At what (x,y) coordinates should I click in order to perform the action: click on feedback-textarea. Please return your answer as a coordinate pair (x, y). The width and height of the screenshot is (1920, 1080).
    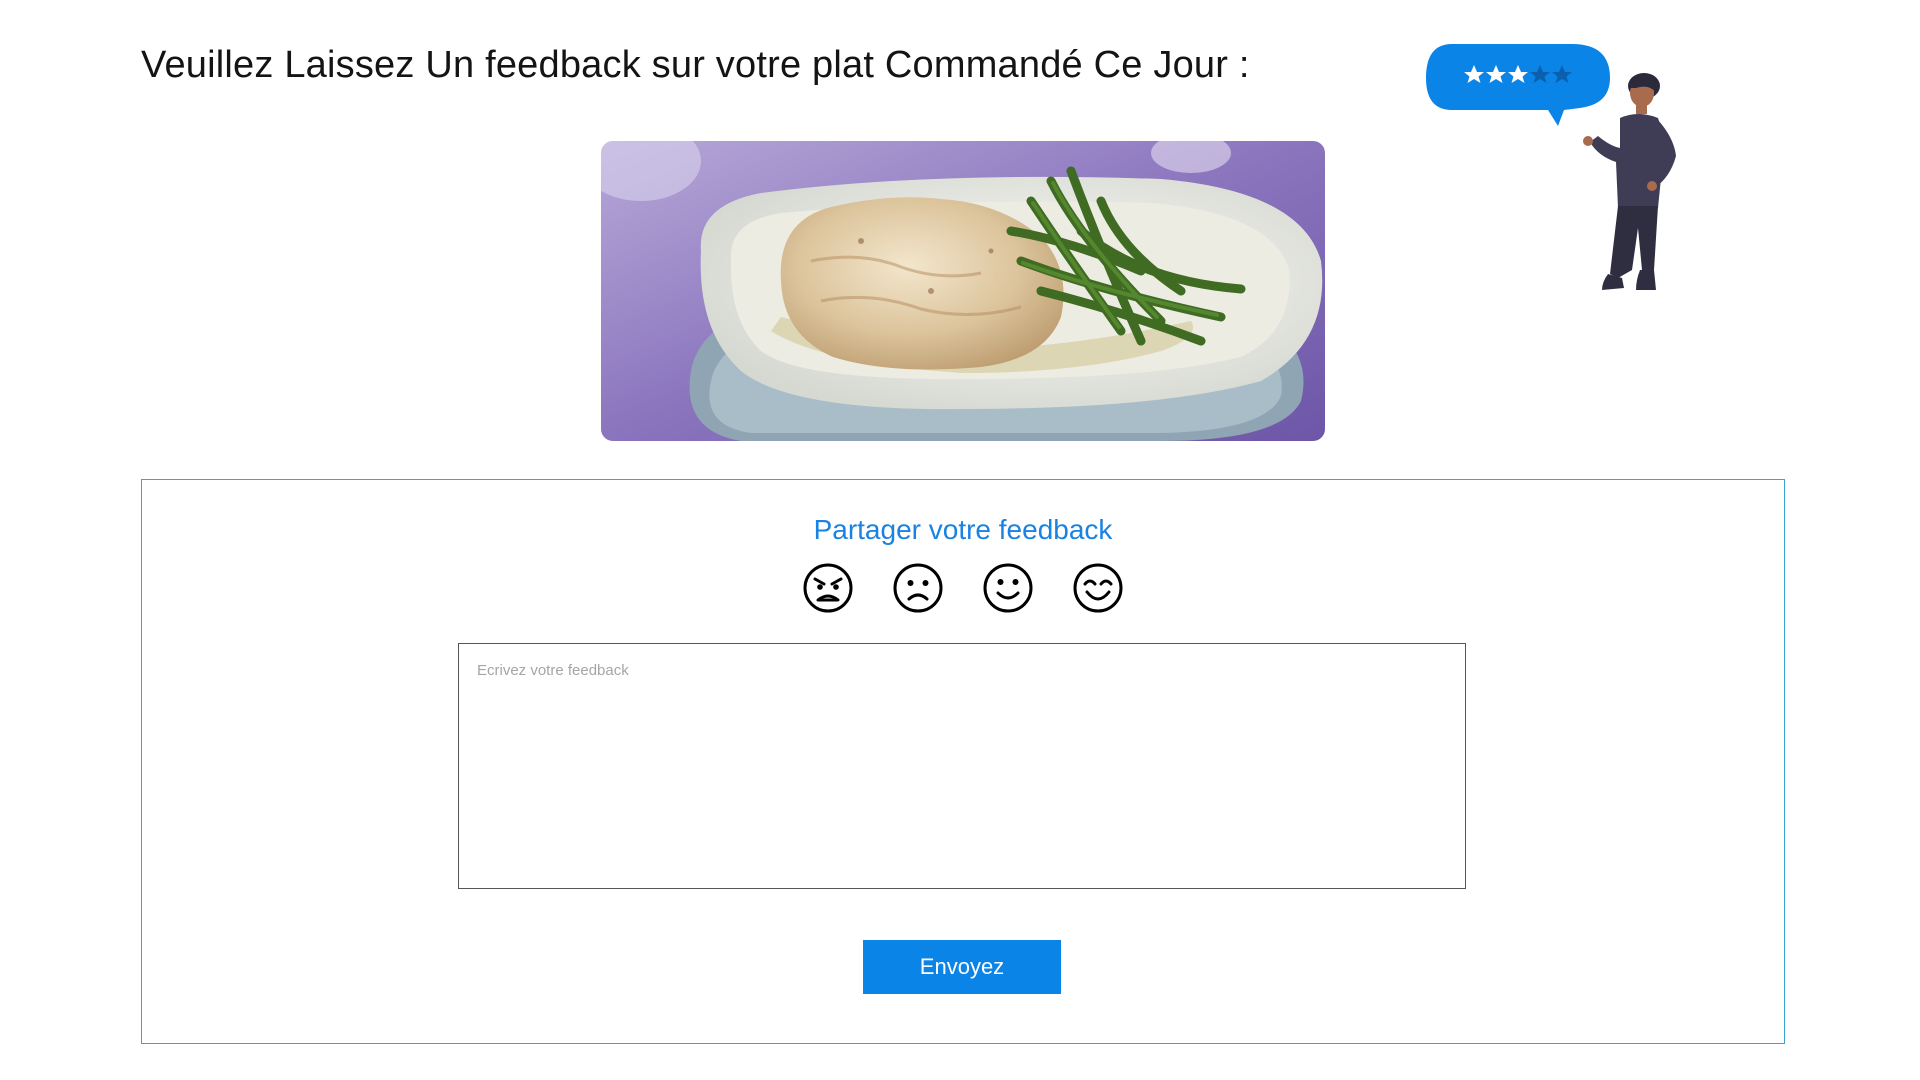
    Looking at the image, I should click on (962, 766).